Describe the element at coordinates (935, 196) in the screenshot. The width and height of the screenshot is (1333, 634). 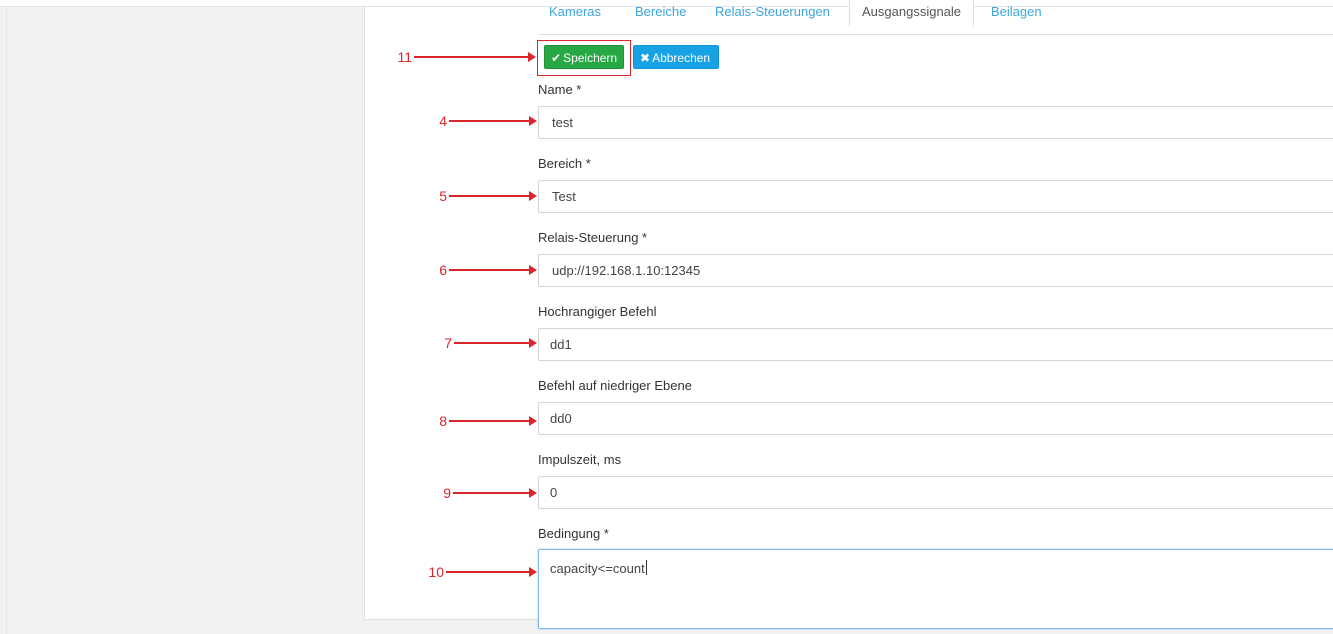
I see `bereich-select: Test` at that location.